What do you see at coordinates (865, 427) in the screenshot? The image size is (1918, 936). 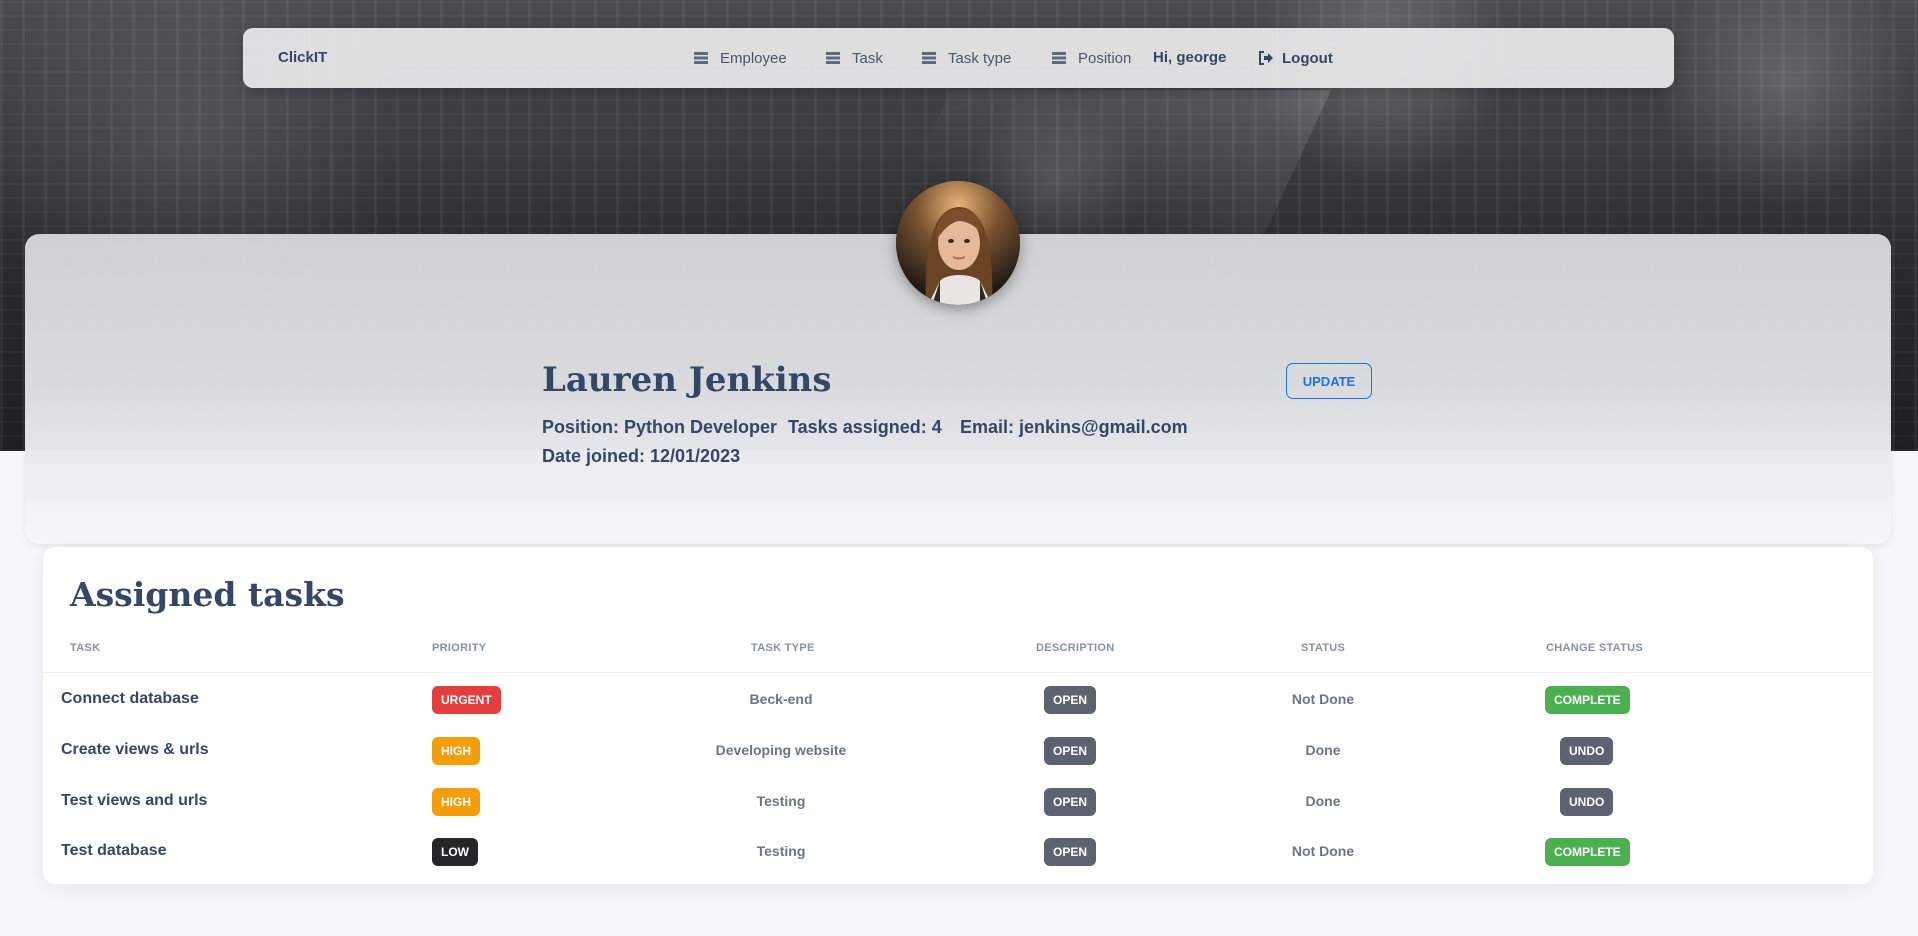 I see `tasks-assigned-count: Tasks assigned: 4` at bounding box center [865, 427].